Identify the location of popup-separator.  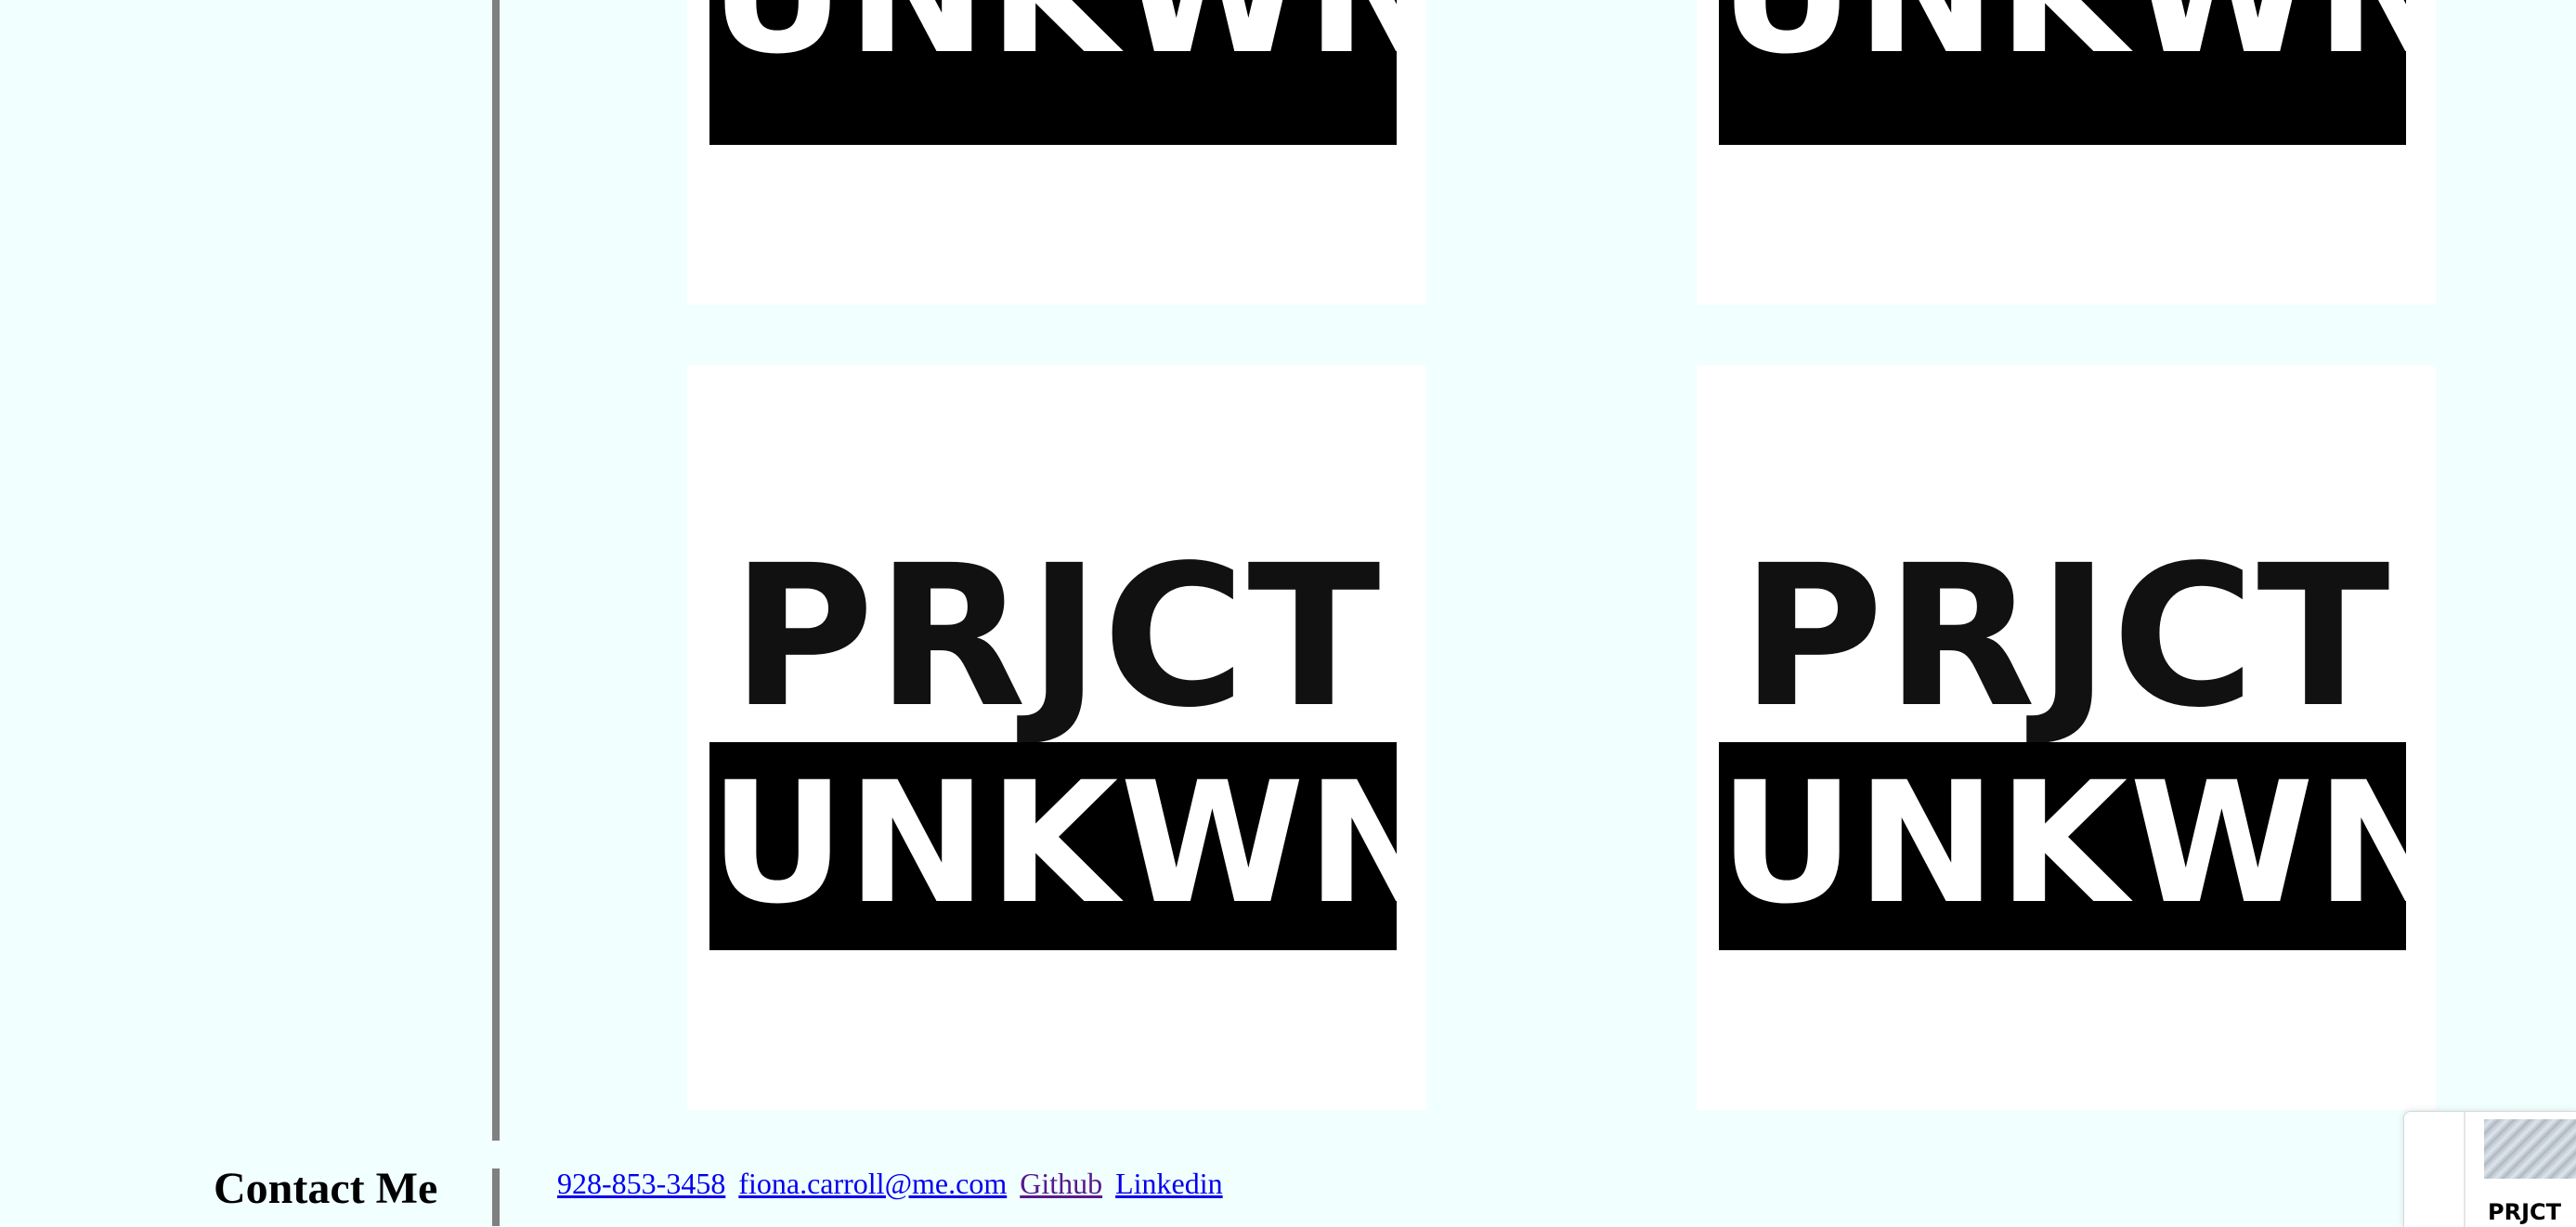
(2465, 1169).